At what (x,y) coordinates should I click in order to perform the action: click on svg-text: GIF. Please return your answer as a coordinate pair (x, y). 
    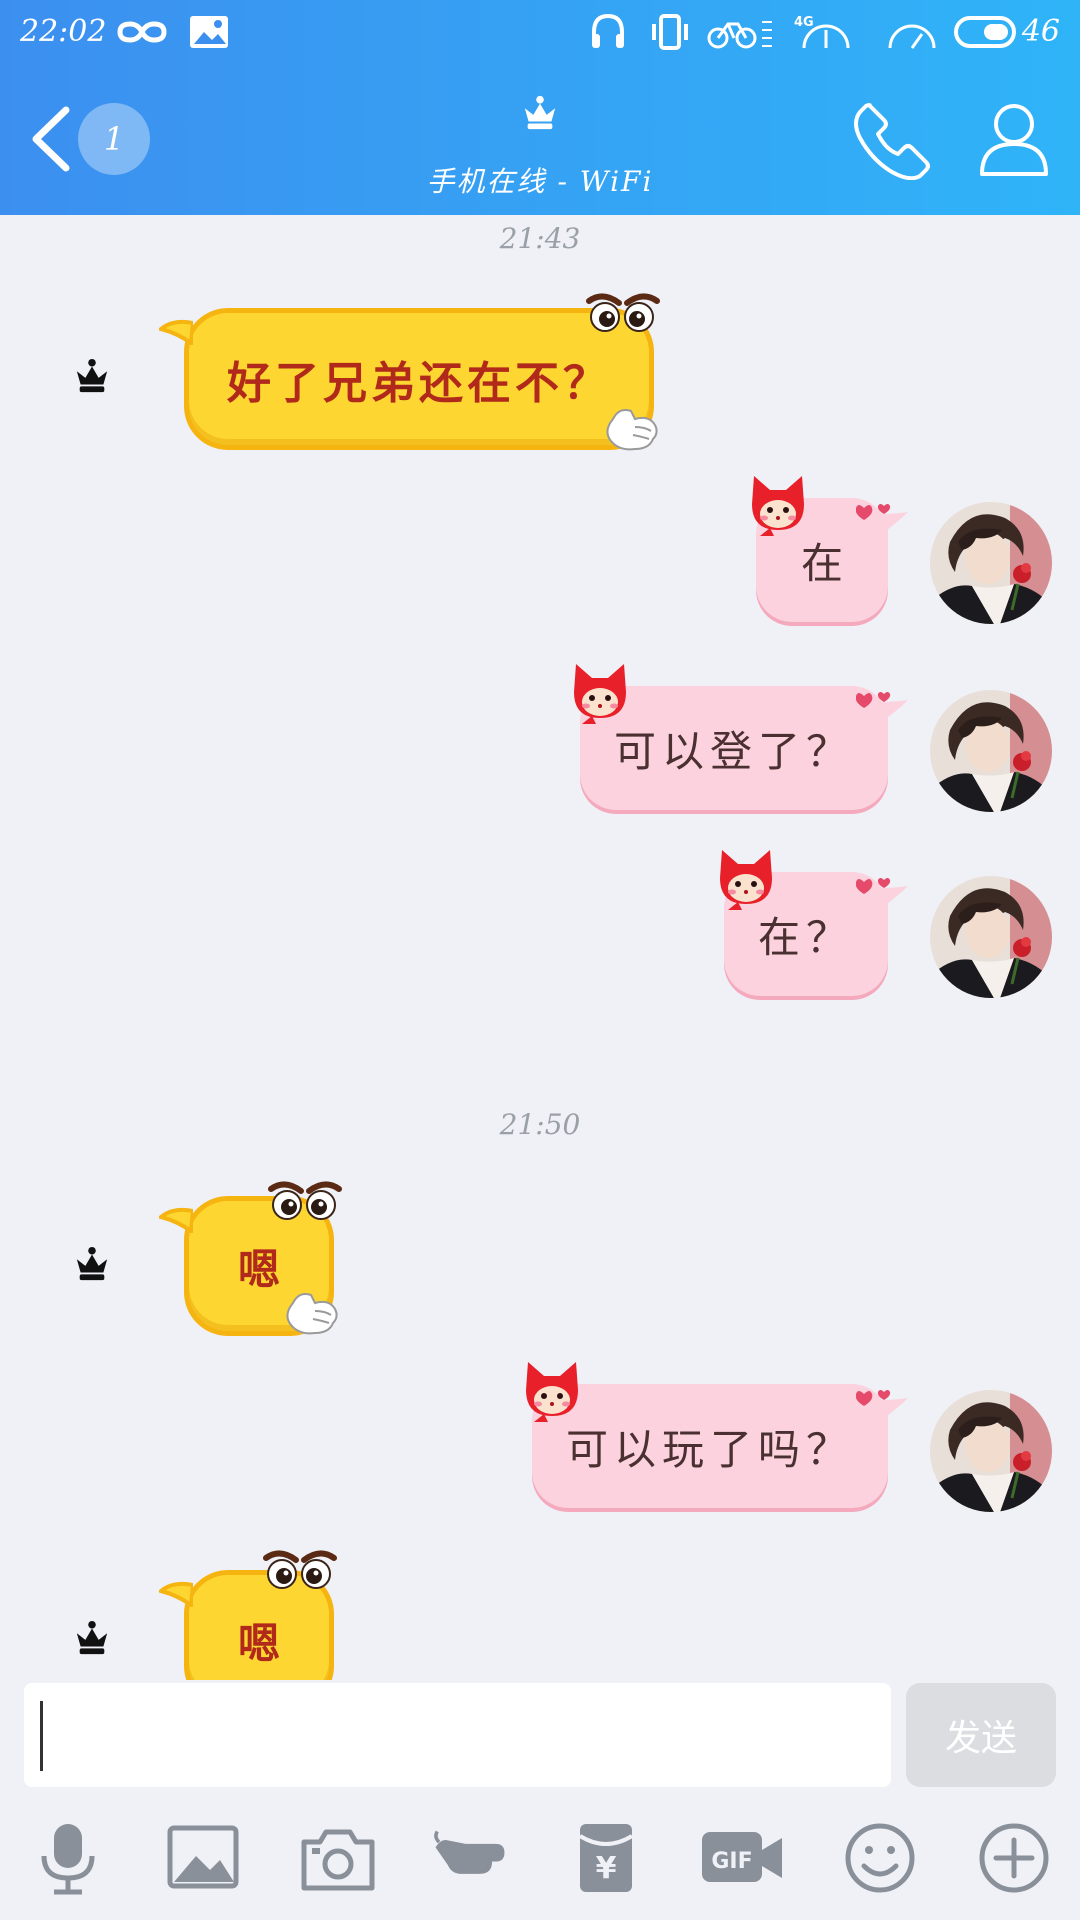
    Looking at the image, I should click on (731, 1861).